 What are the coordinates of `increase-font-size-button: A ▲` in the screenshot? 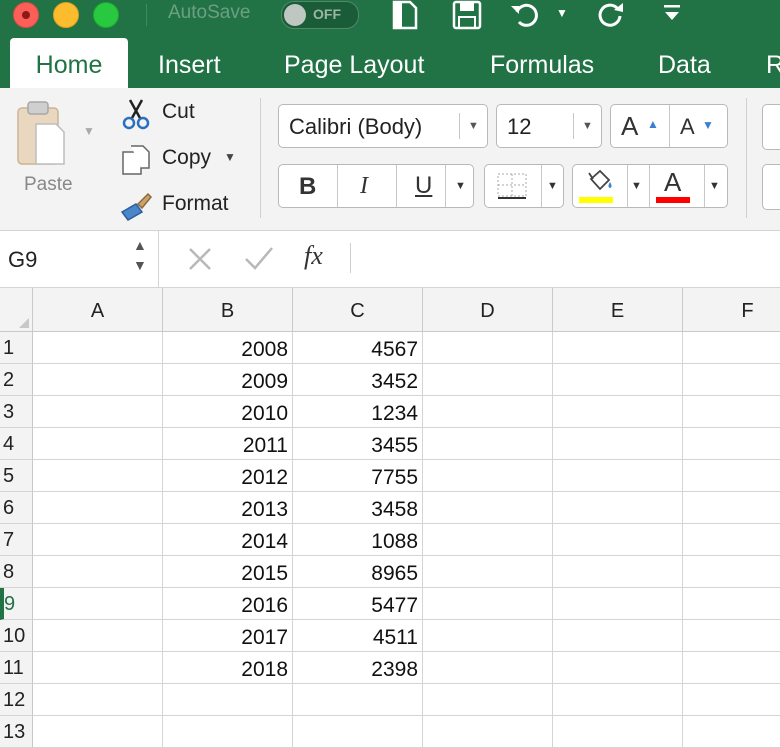 It's located at (640, 126).